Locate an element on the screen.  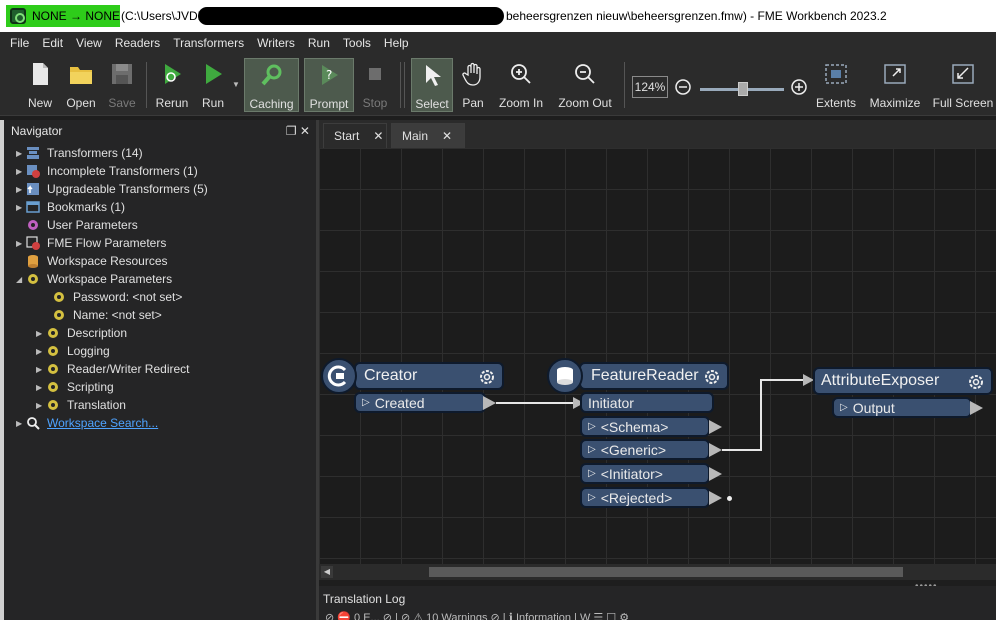
port-initiator-output: ▷ <Initiator> is located at coordinates (645, 473).